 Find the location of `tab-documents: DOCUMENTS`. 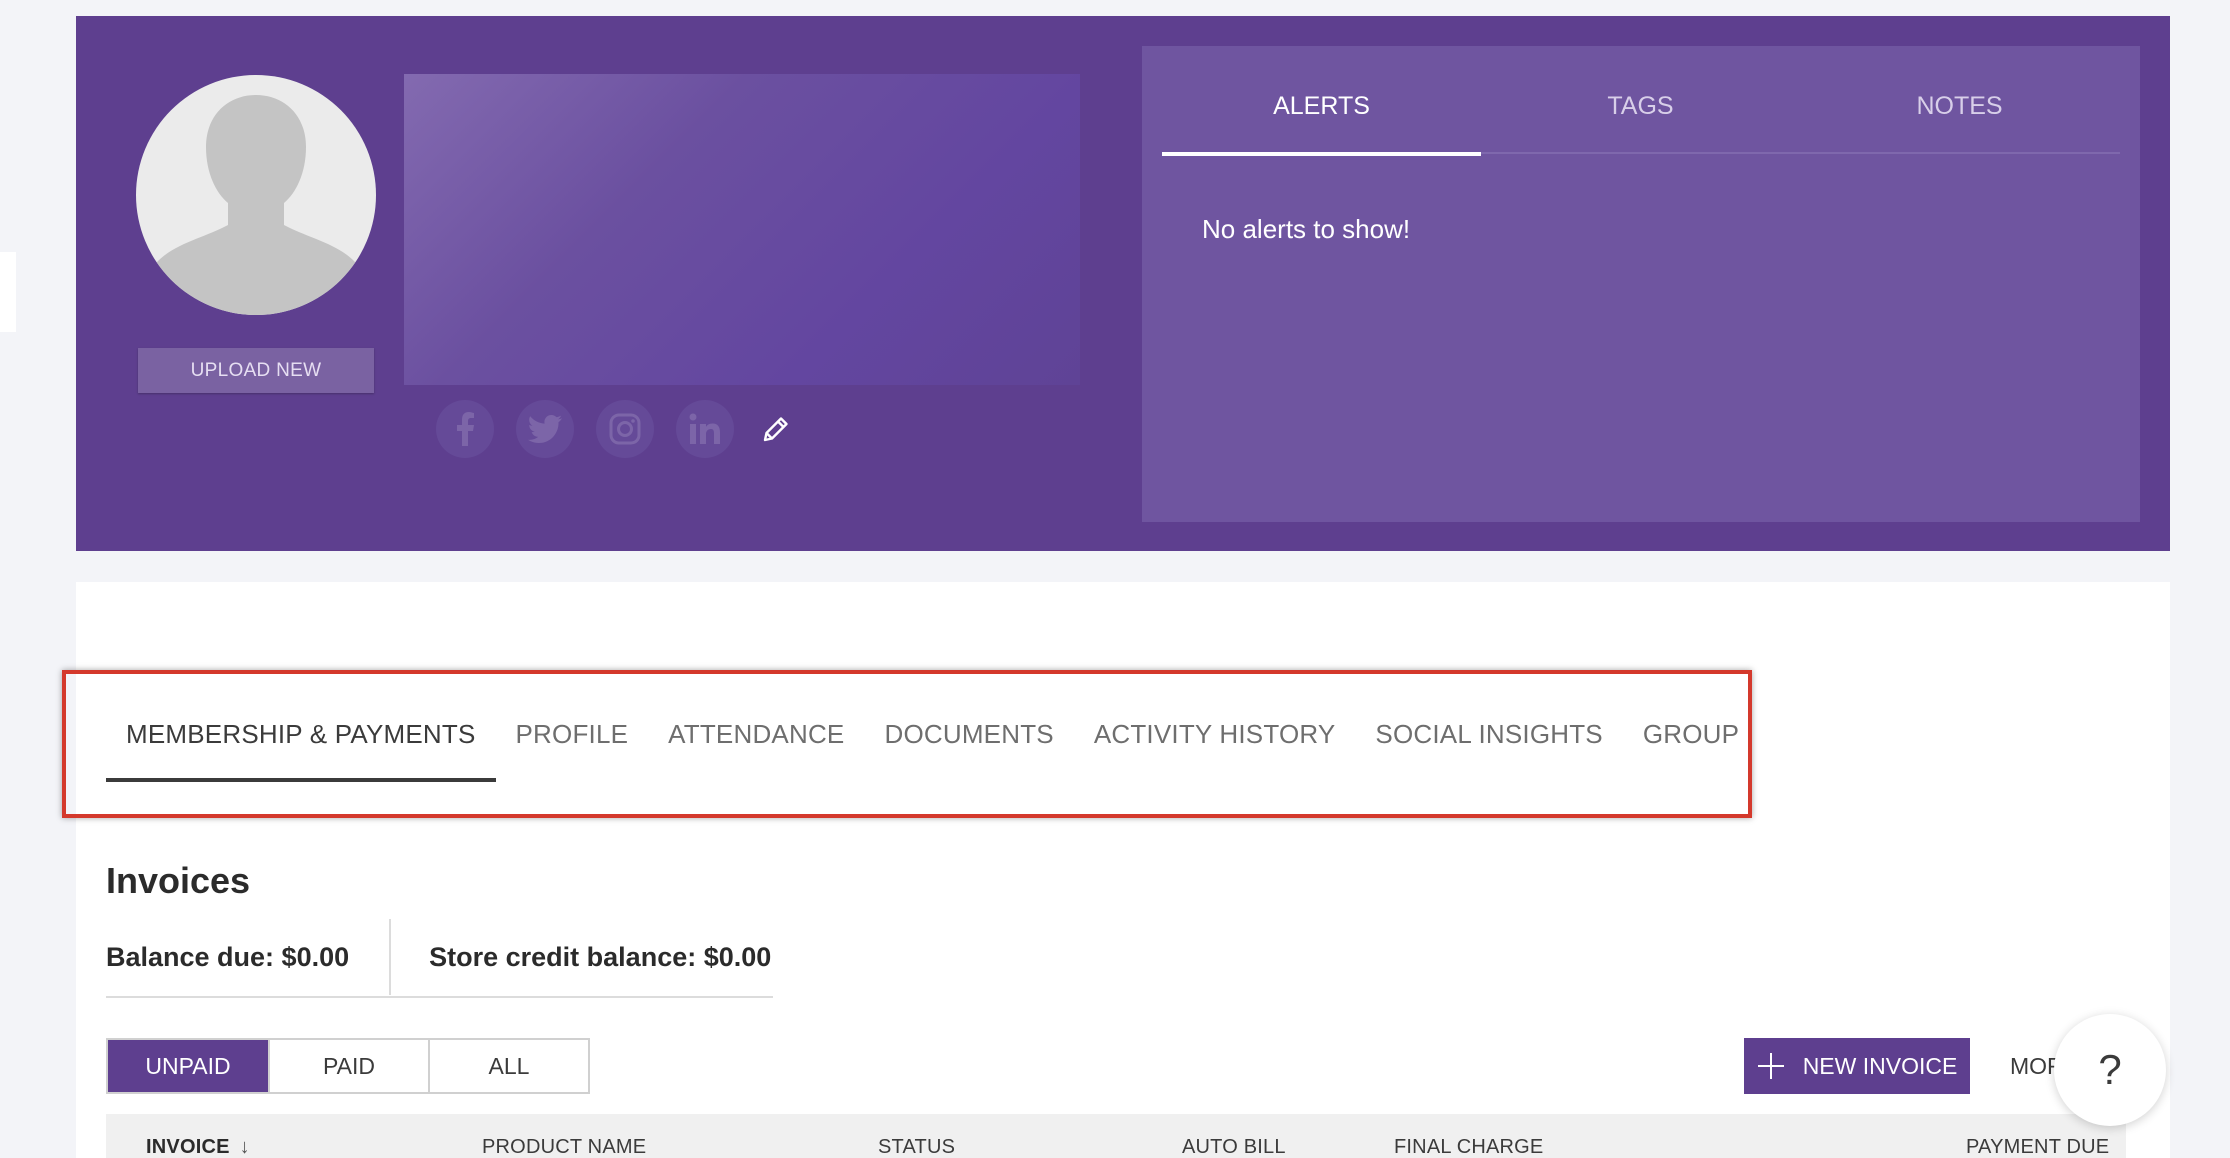

tab-documents: DOCUMENTS is located at coordinates (968, 744).